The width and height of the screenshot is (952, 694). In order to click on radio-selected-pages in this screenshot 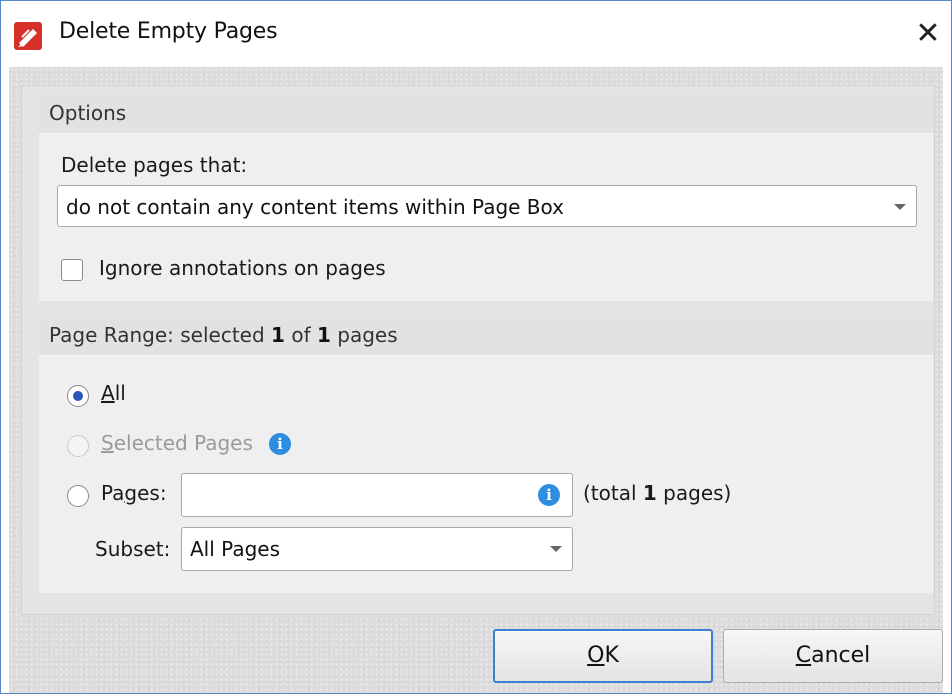, I will do `click(78, 446)`.